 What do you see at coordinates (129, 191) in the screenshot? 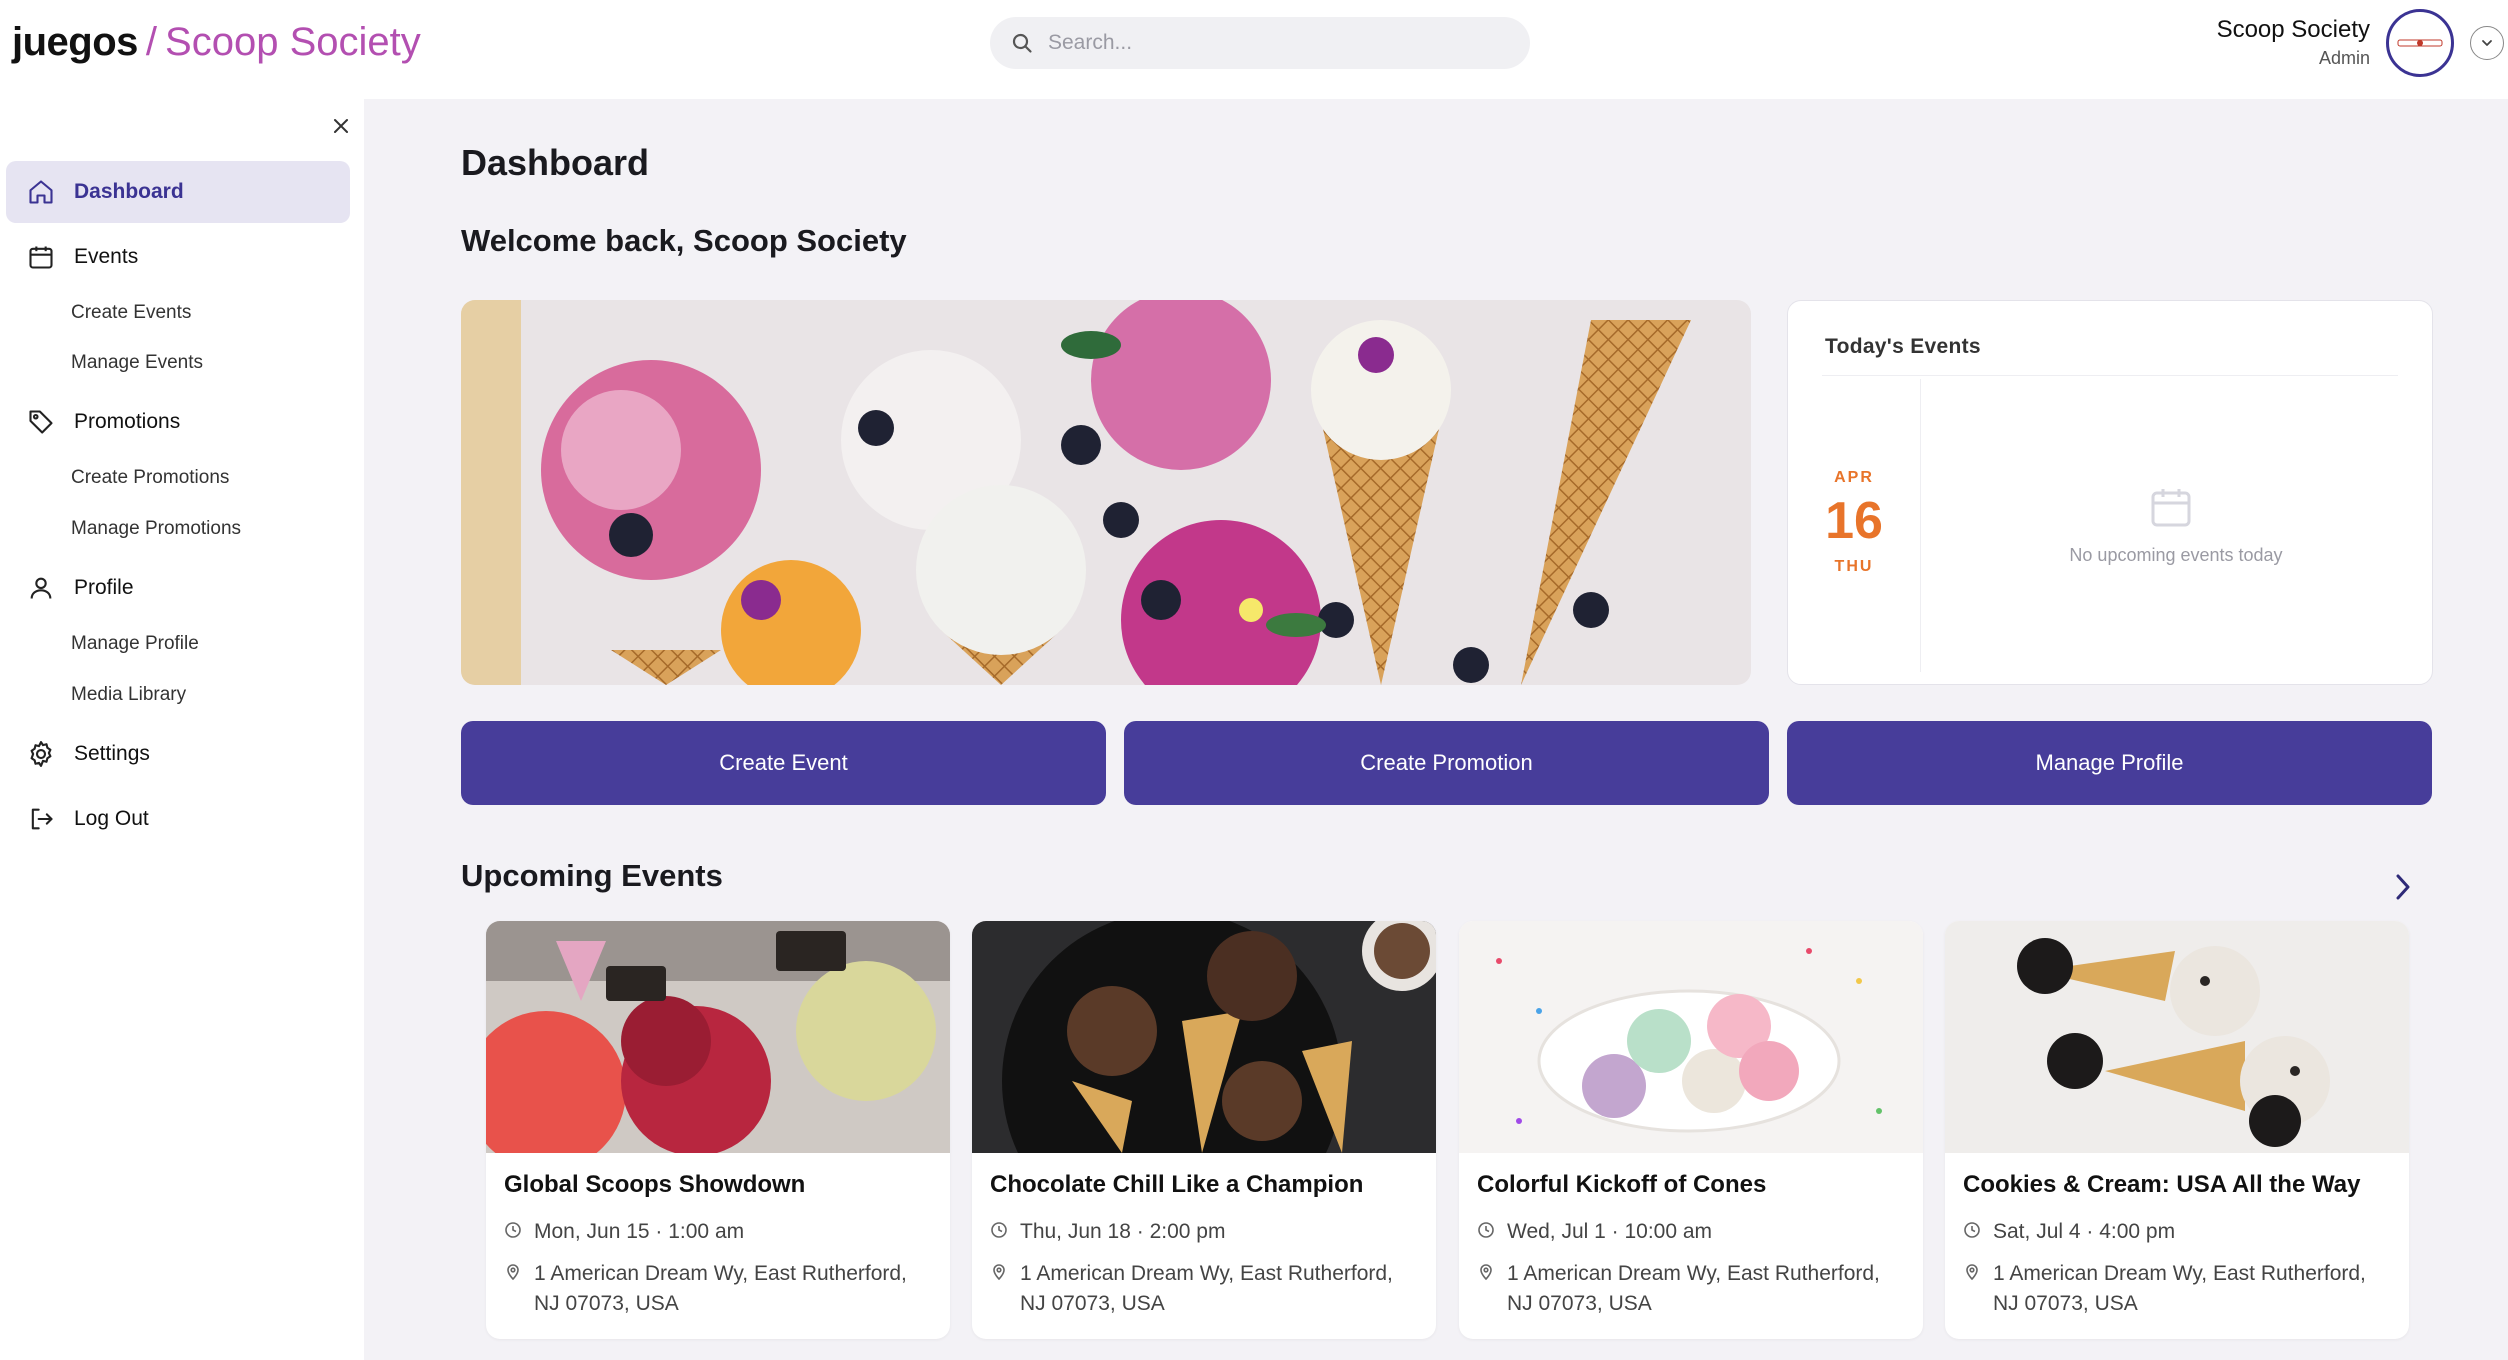
I see `sidebar-item-label: Dashboard` at bounding box center [129, 191].